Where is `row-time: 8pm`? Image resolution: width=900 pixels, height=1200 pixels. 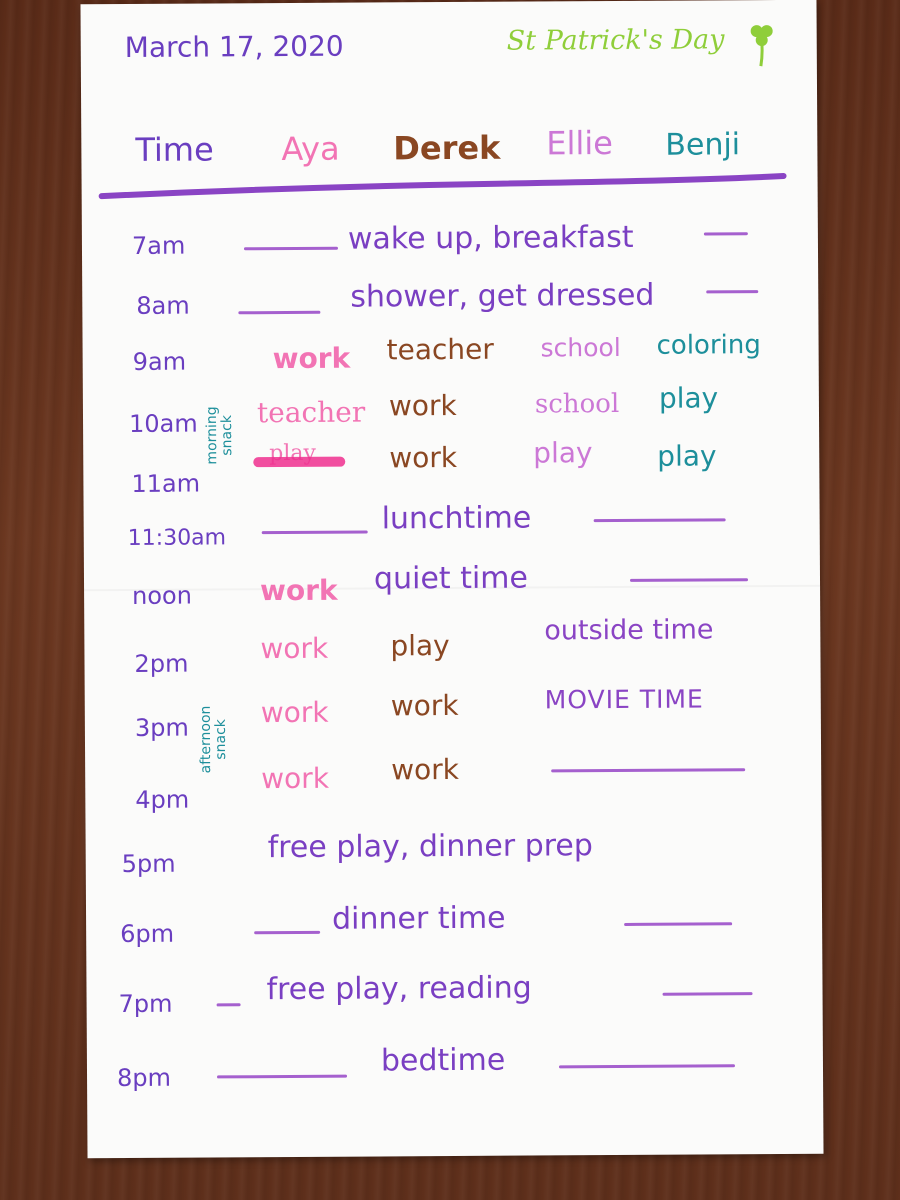
row-time: 8pm is located at coordinates (144, 1078).